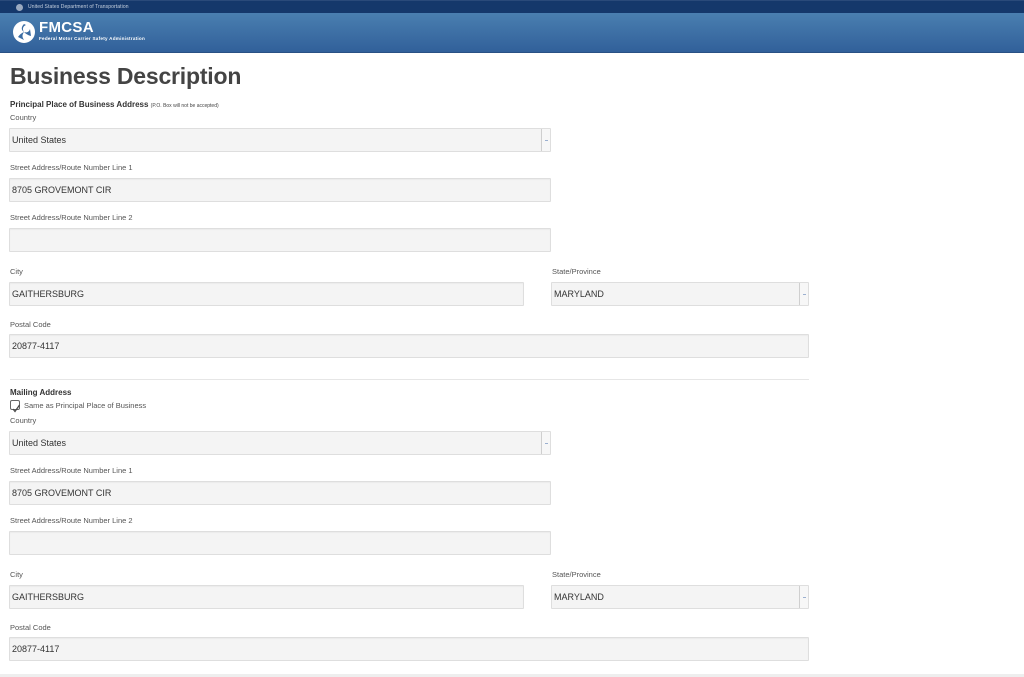 The width and height of the screenshot is (1024, 677). Describe the element at coordinates (409, 346) in the screenshot. I see `principal-postal-input: 20877-4117` at that location.